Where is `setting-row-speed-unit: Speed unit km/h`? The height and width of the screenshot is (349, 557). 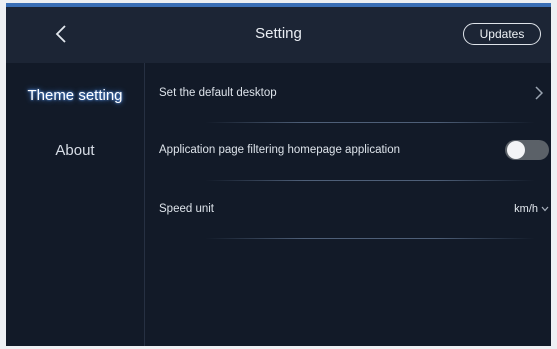 setting-row-speed-unit: Speed unit km/h is located at coordinates (355, 209).